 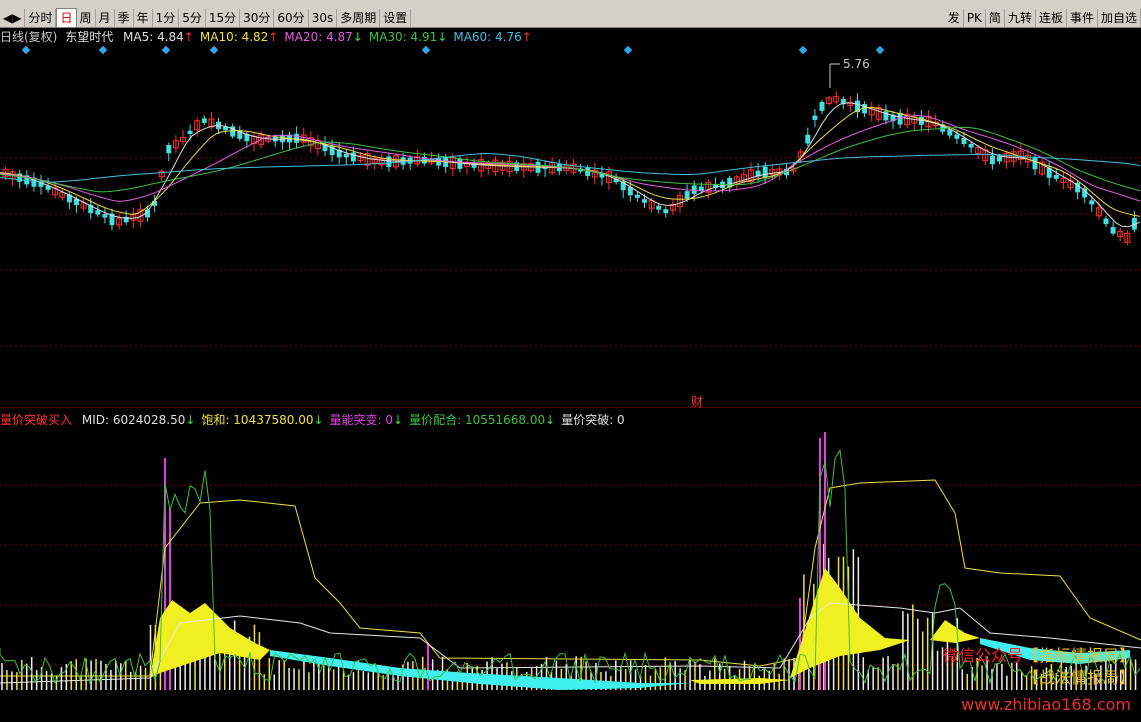 What do you see at coordinates (954, 17) in the screenshot?
I see `toolbar-right-button: 发` at bounding box center [954, 17].